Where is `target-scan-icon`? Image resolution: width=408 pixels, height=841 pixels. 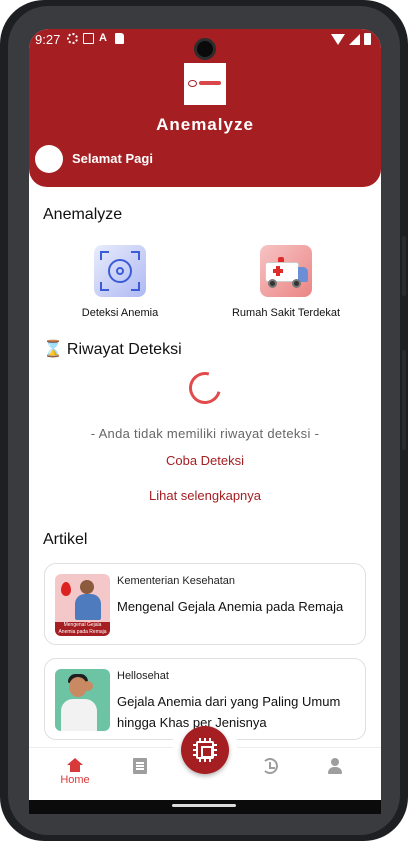
target-scan-icon is located at coordinates (120, 271).